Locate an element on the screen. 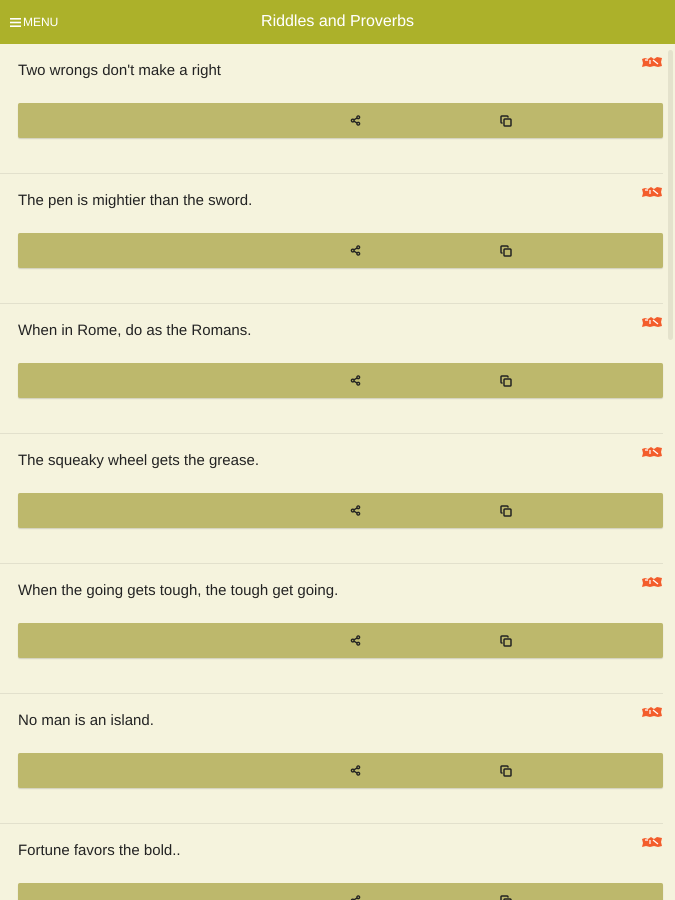  app-title: Riddles and Proverbs is located at coordinates (337, 21).